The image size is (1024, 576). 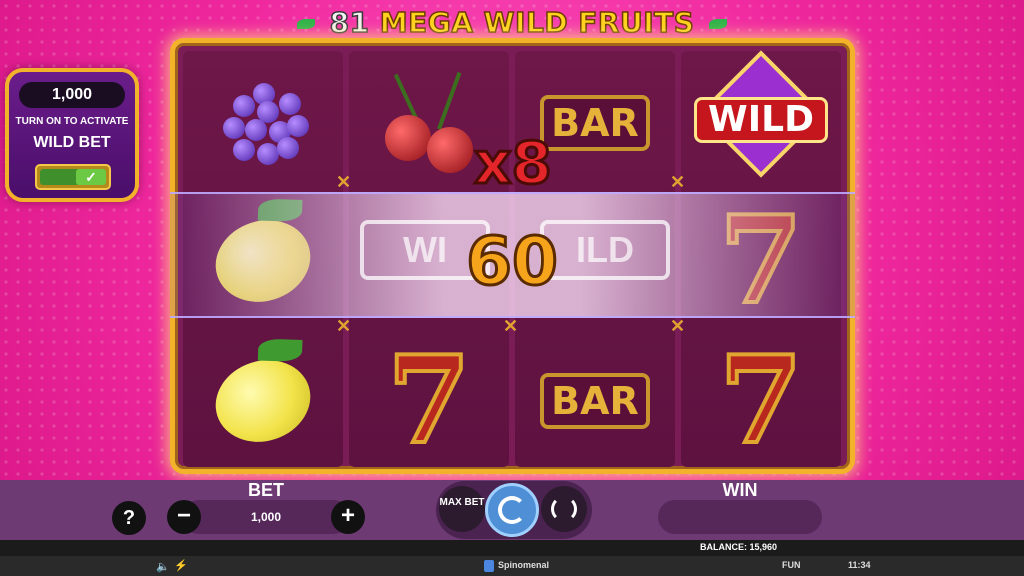 What do you see at coordinates (512, 548) in the screenshot?
I see `balance-bar` at bounding box center [512, 548].